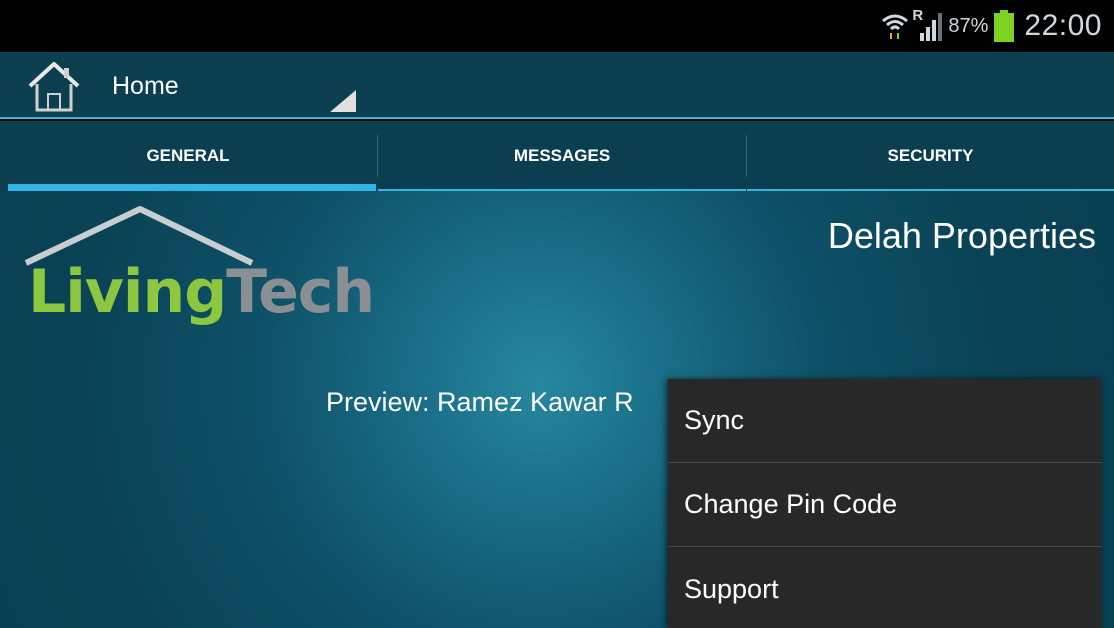 Image resolution: width=1114 pixels, height=628 pixels. What do you see at coordinates (968, 25) in the screenshot?
I see `battery-percent: 87%` at bounding box center [968, 25].